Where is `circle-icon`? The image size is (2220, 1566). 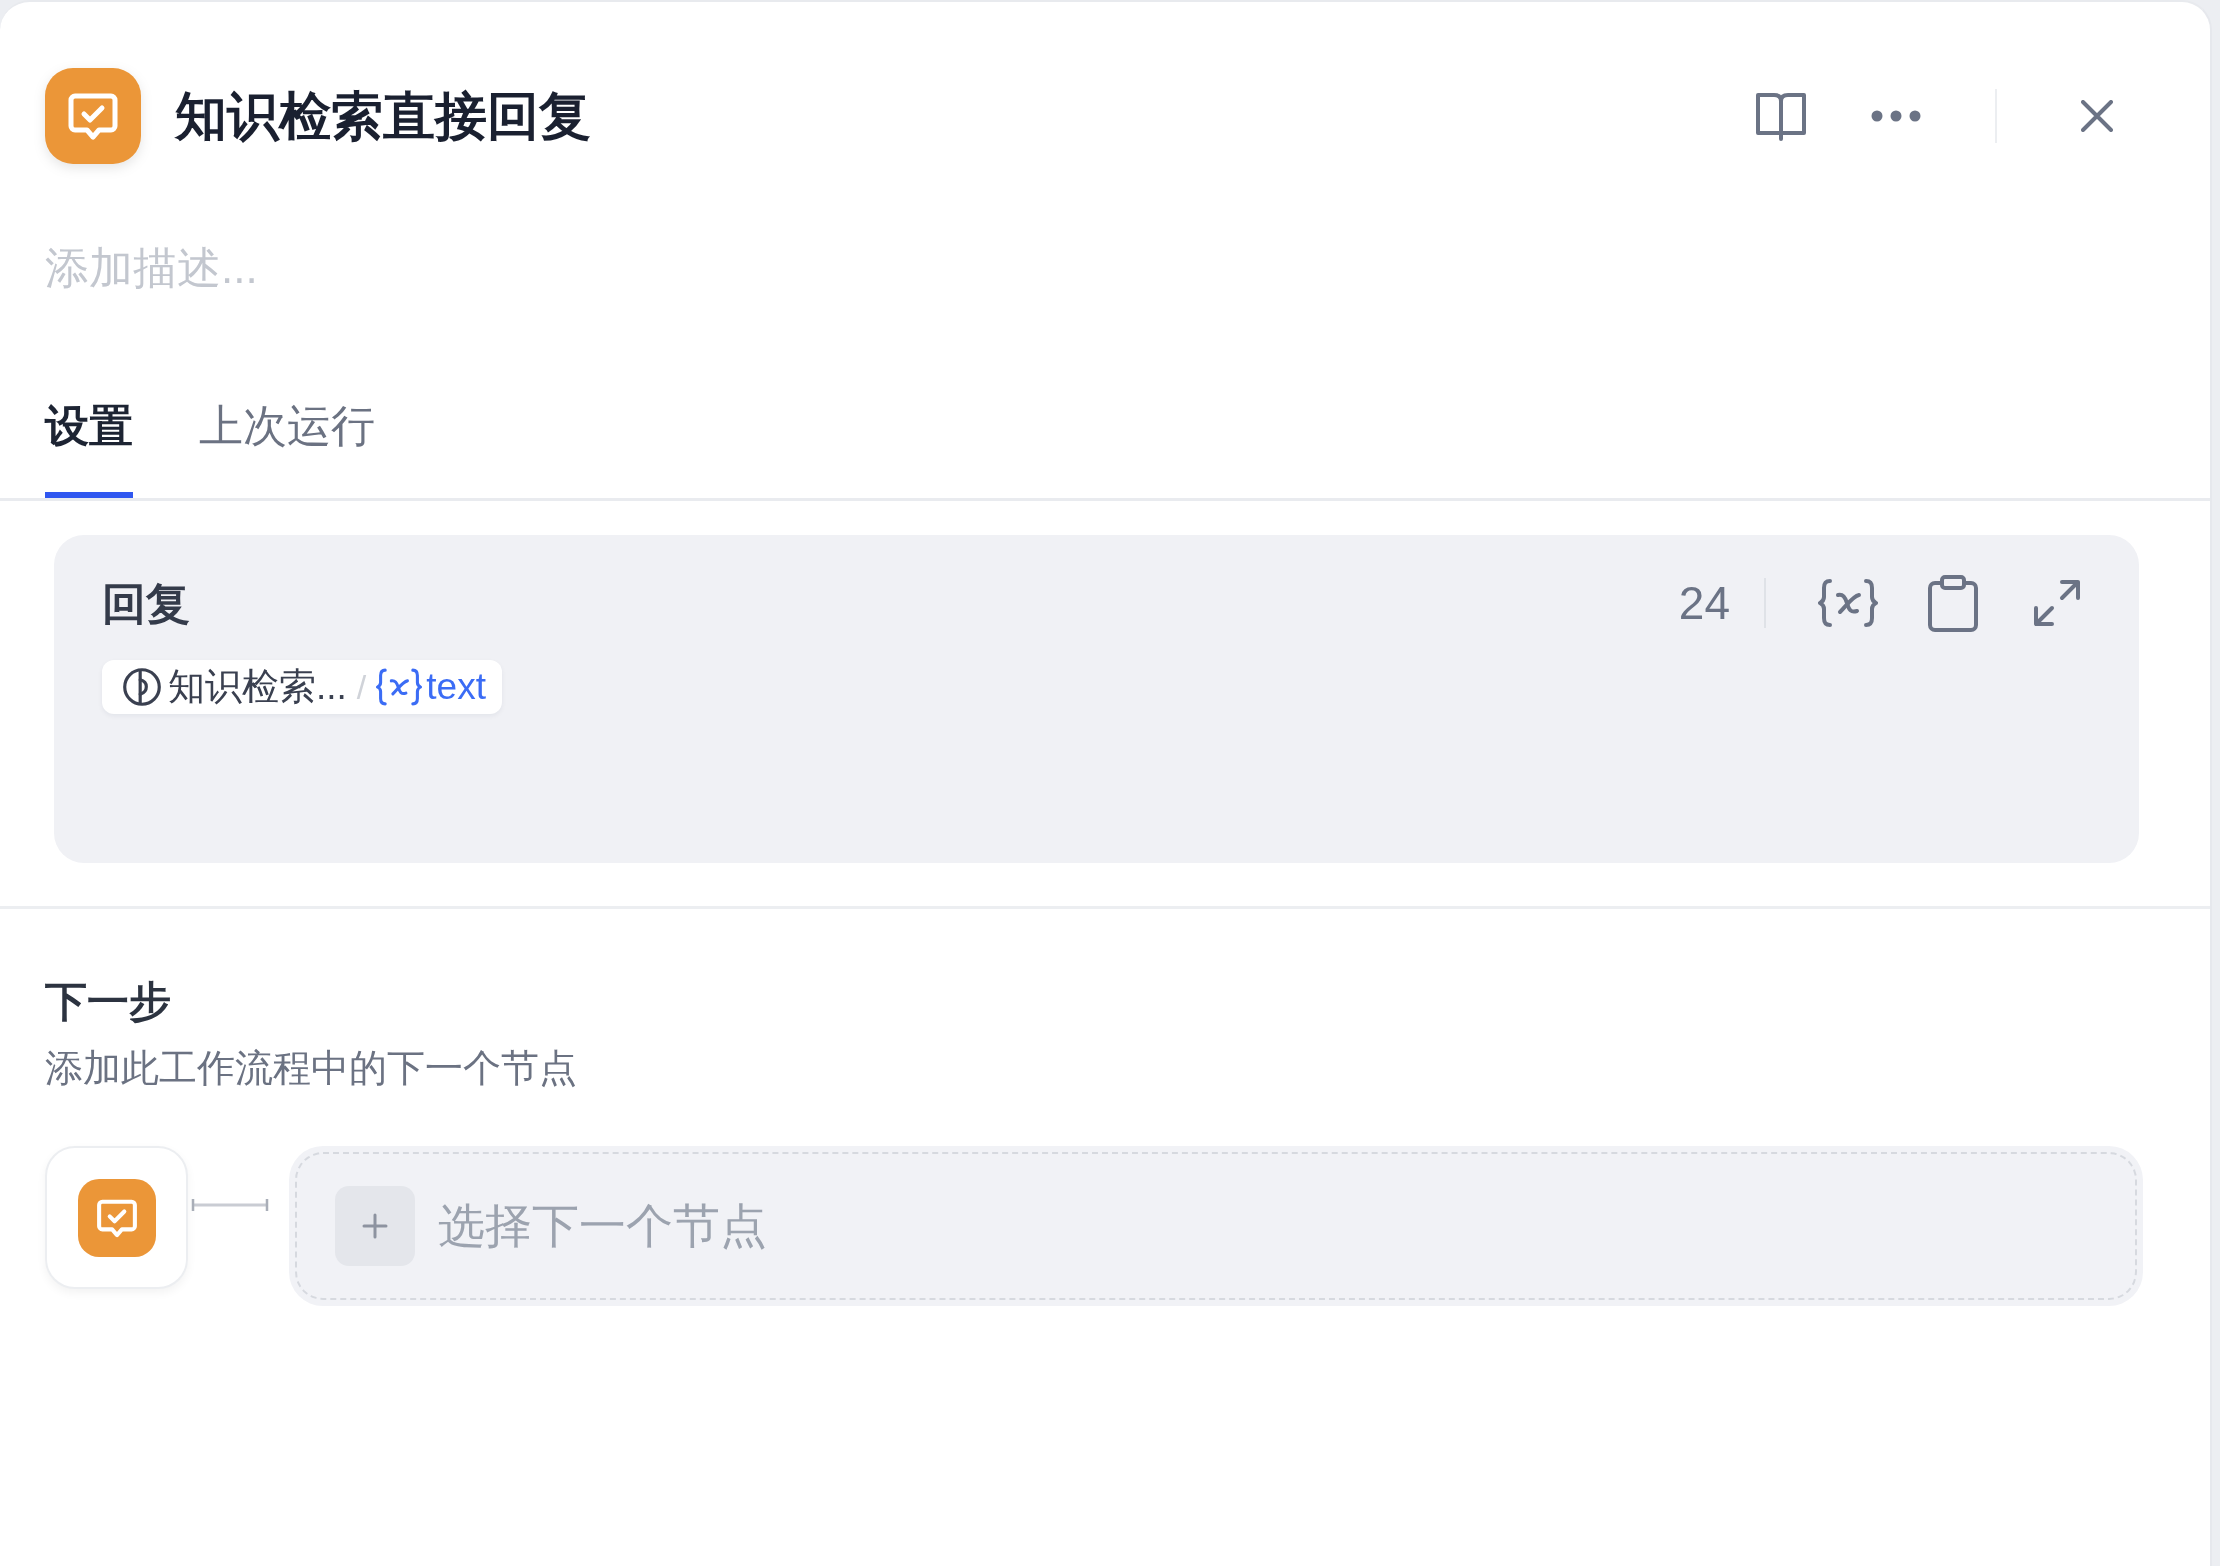 circle-icon is located at coordinates (142, 687).